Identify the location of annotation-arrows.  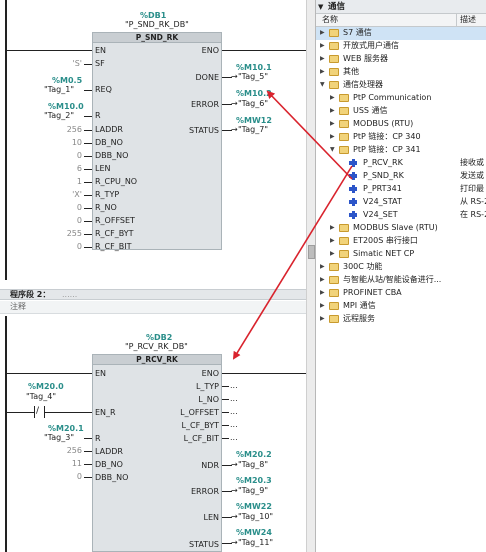
(292, 225).